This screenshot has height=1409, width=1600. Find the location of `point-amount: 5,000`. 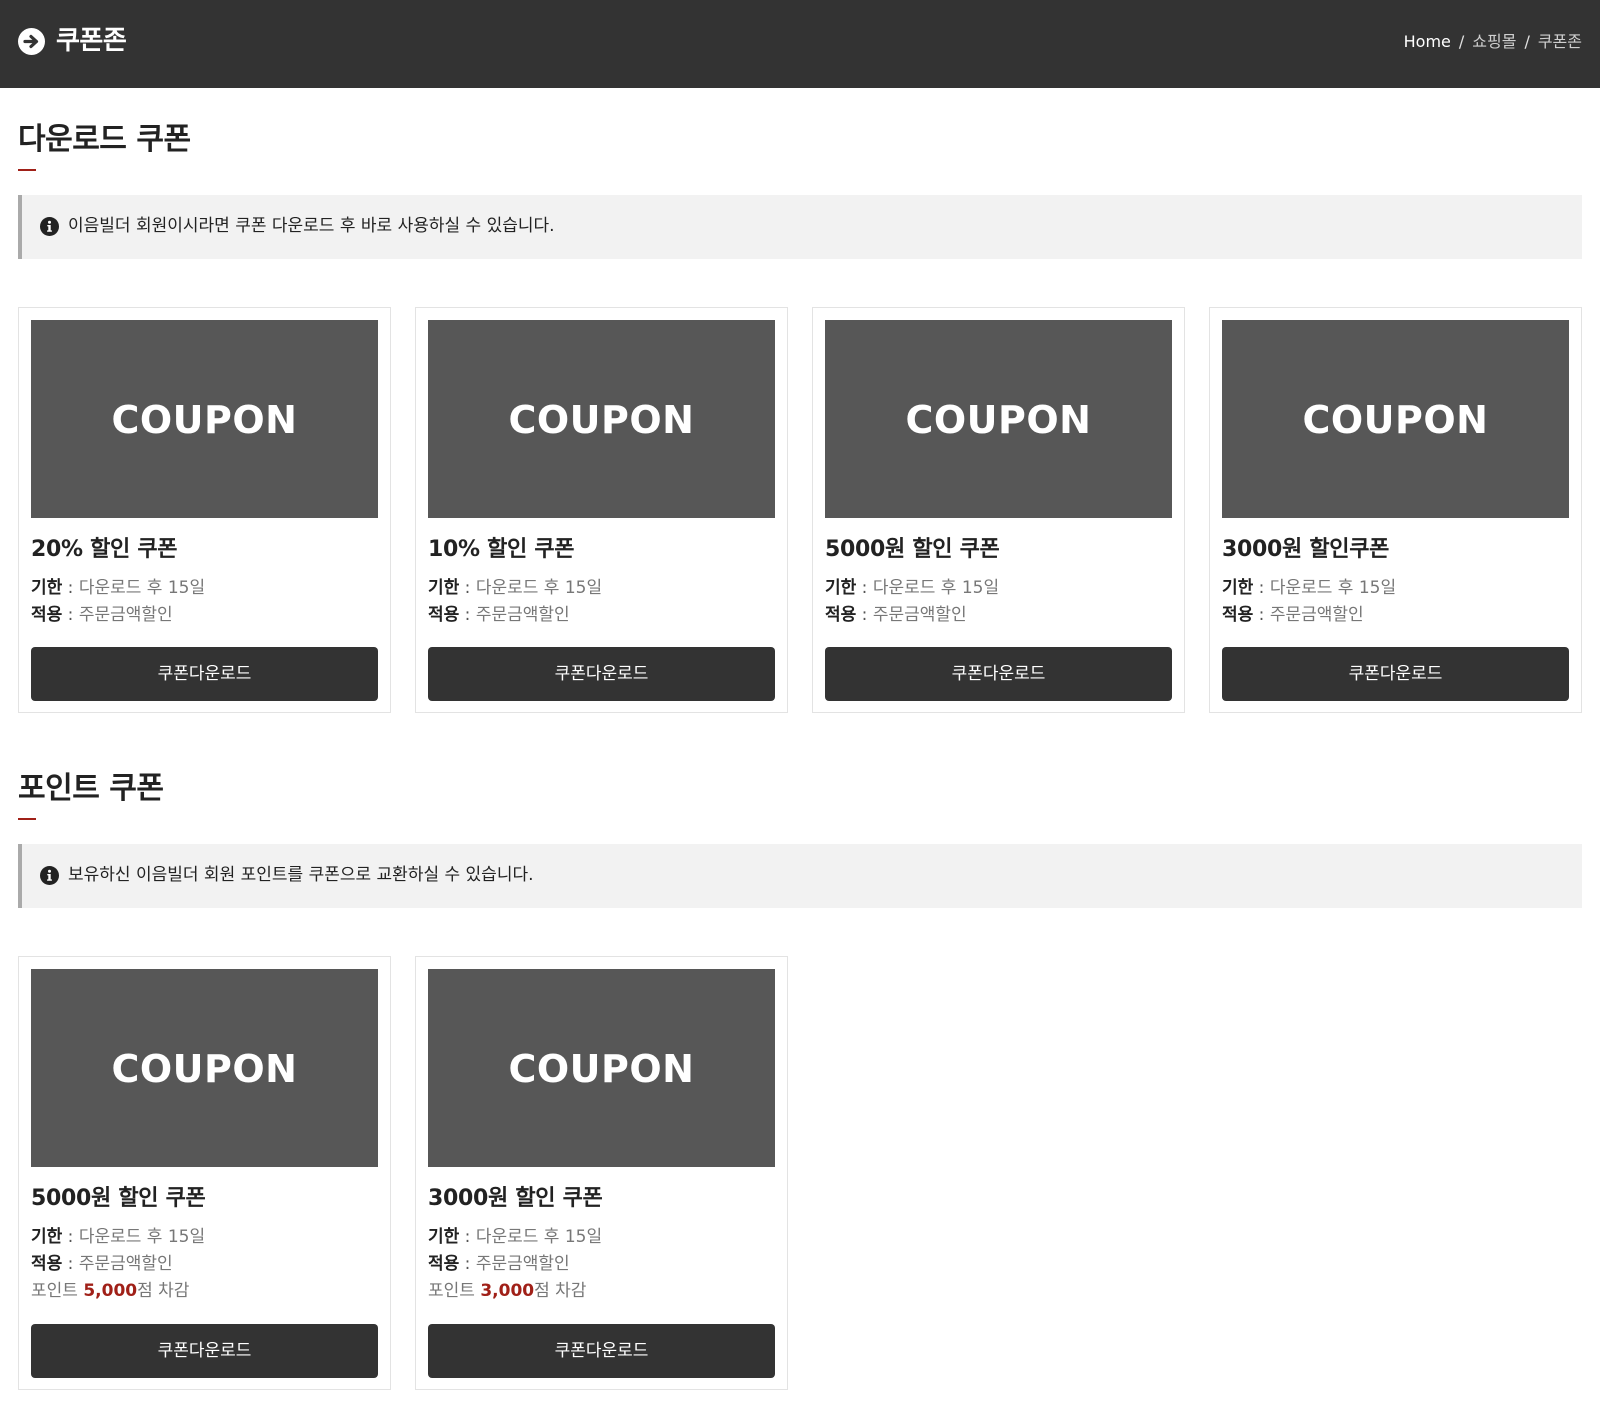

point-amount: 5,000 is located at coordinates (110, 1291).